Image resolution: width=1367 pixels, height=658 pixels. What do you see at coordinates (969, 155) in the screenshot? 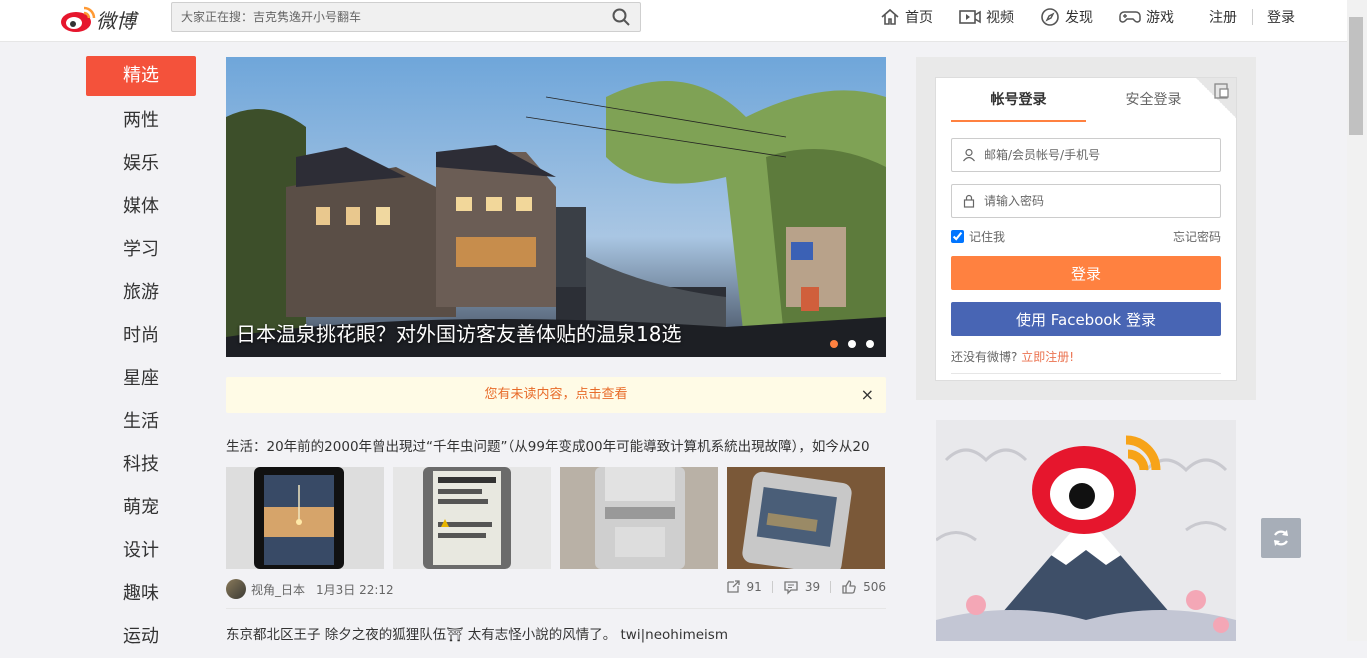
I see `user-icon` at bounding box center [969, 155].